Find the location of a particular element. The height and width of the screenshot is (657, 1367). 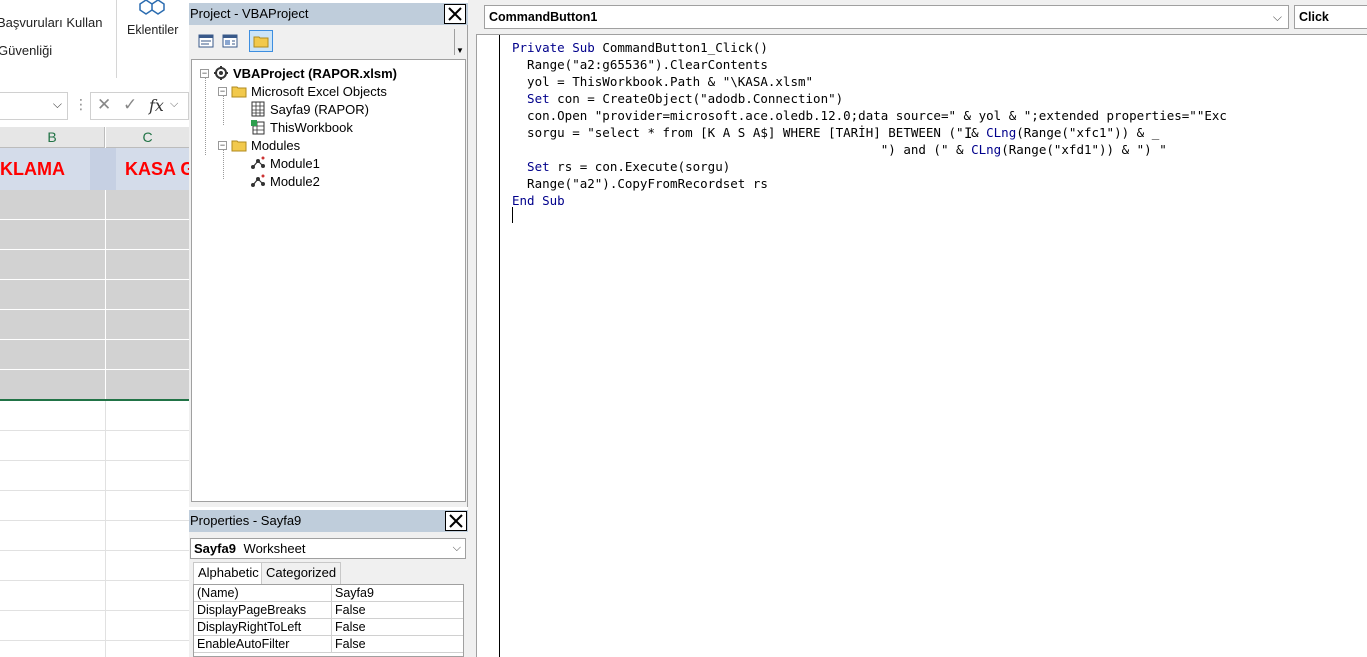

code-keyword: End Sub is located at coordinates (538, 200).